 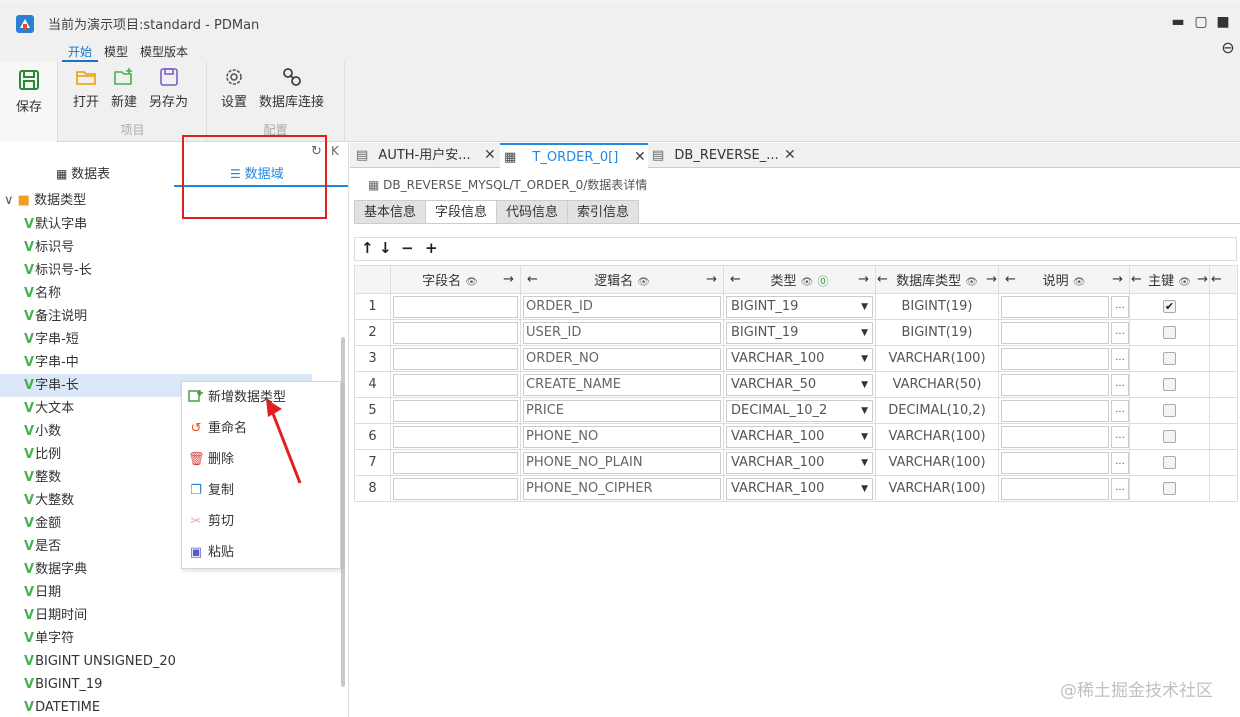 What do you see at coordinates (799, 410) in the screenshot?
I see `type-select: DECIMAL_10_2 ▼` at bounding box center [799, 410].